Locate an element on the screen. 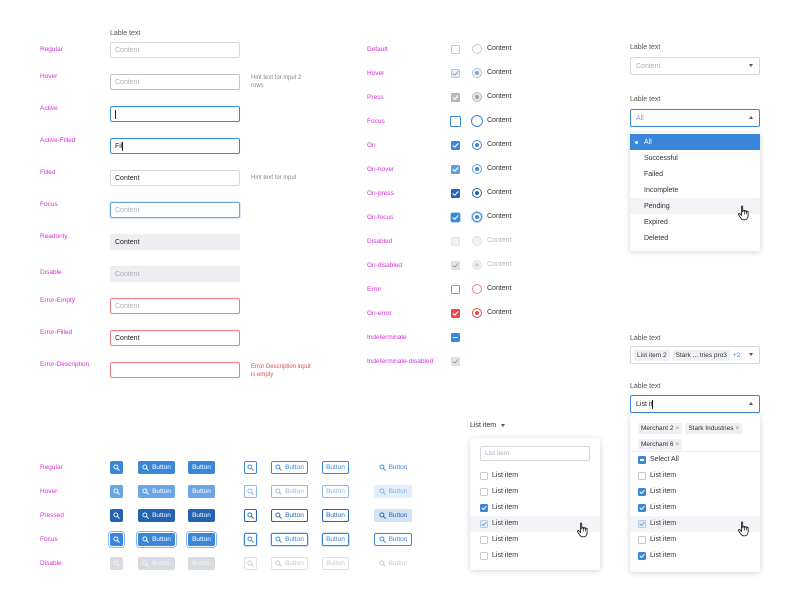  search-icon-button-hover is located at coordinates (116, 491).